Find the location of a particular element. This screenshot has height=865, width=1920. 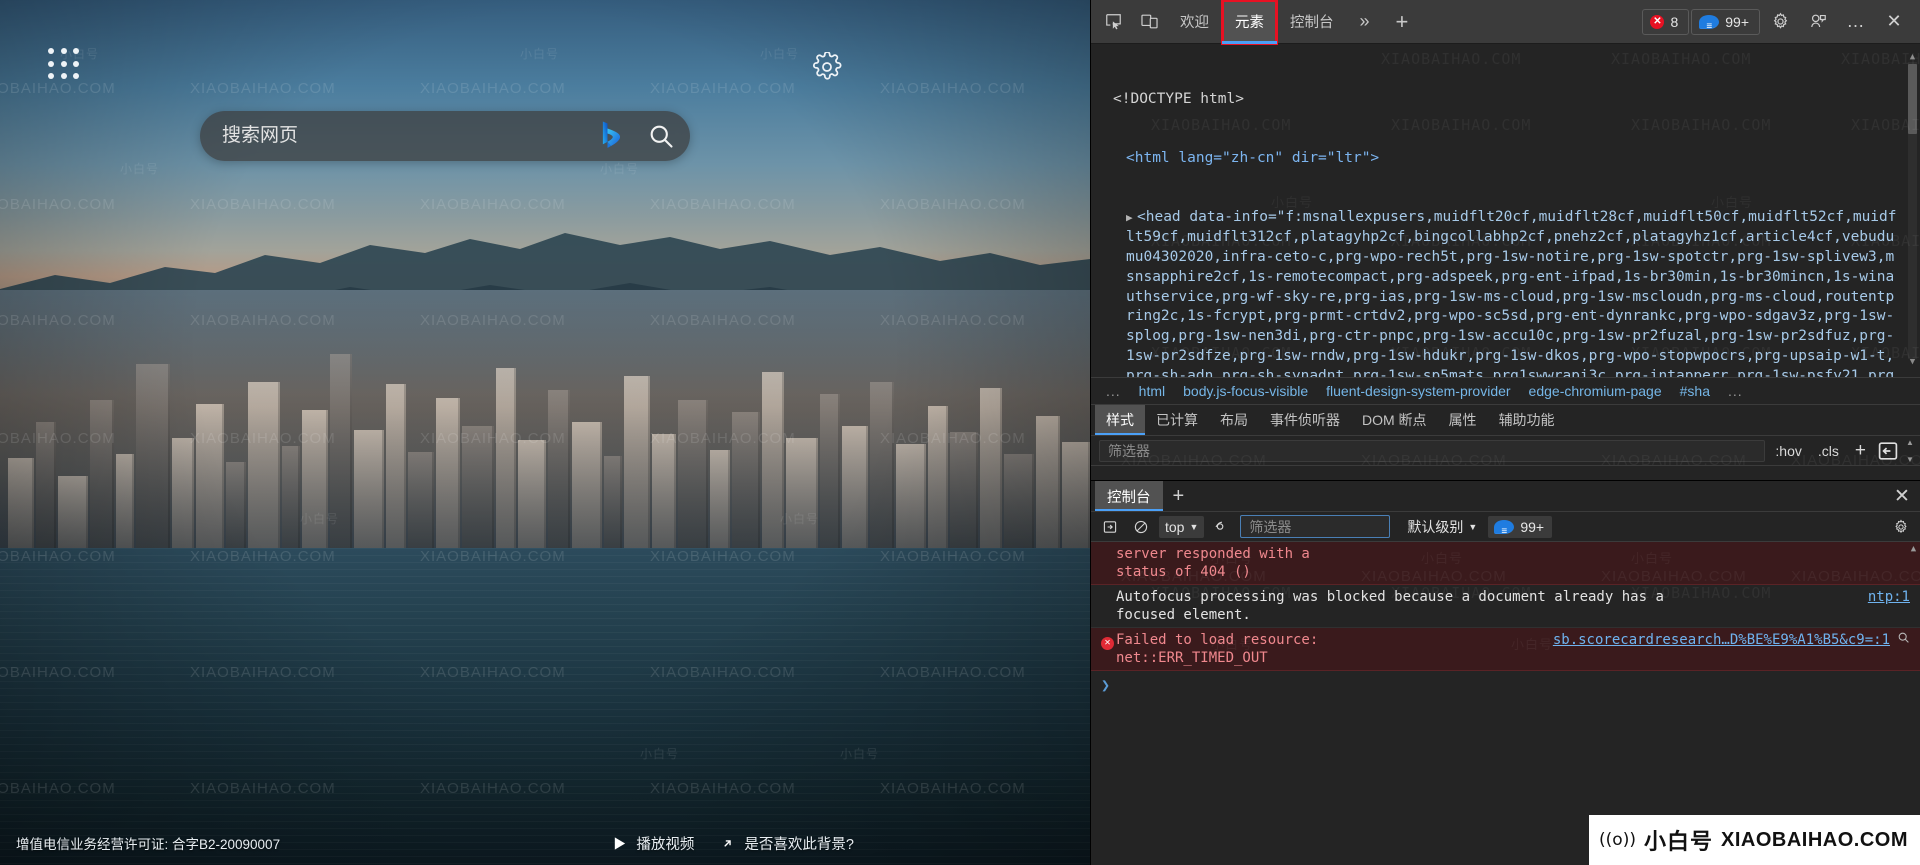

drawer-tab-console: 控制台 is located at coordinates (1129, 496).